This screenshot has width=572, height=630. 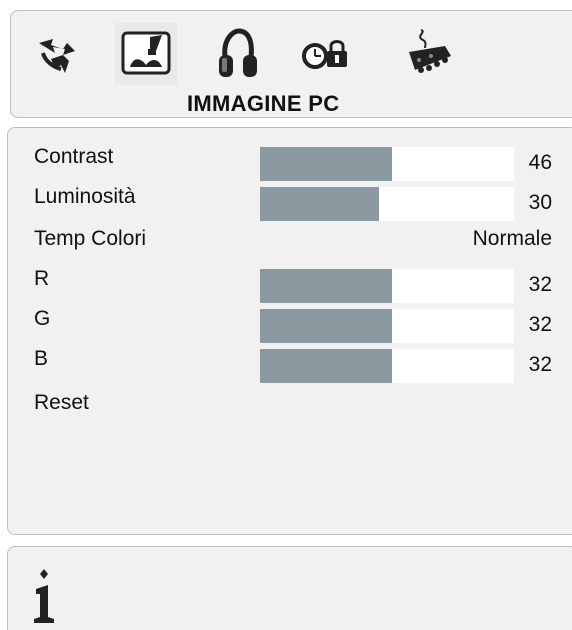 I want to click on blue-slider, so click(x=387, y=366).